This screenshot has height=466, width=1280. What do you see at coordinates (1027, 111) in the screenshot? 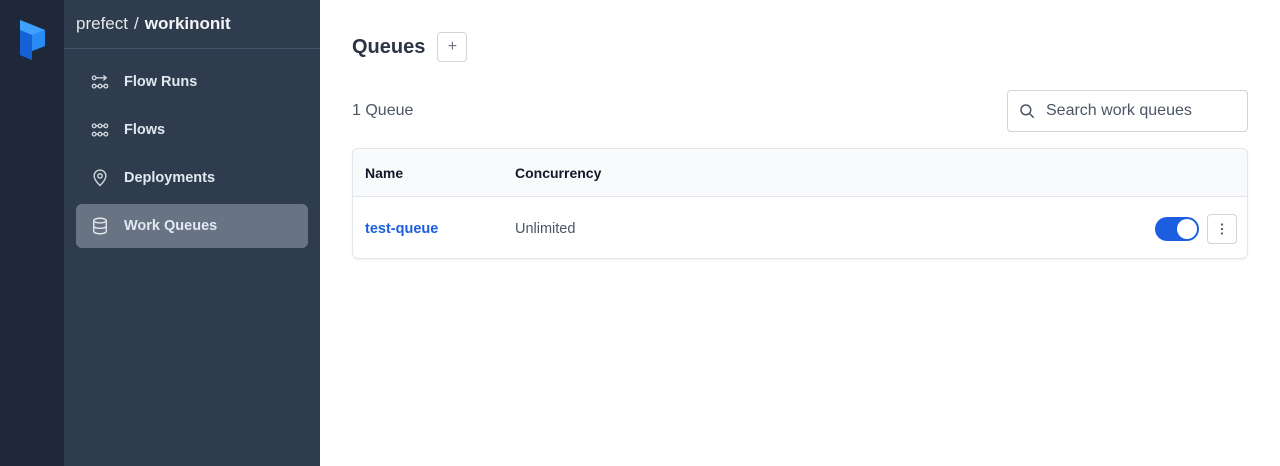
I see `search-icon` at bounding box center [1027, 111].